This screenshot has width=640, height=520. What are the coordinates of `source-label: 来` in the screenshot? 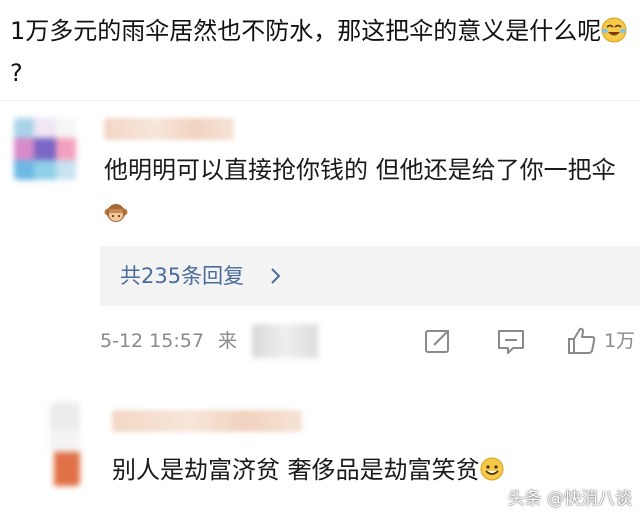 It's located at (227, 341).